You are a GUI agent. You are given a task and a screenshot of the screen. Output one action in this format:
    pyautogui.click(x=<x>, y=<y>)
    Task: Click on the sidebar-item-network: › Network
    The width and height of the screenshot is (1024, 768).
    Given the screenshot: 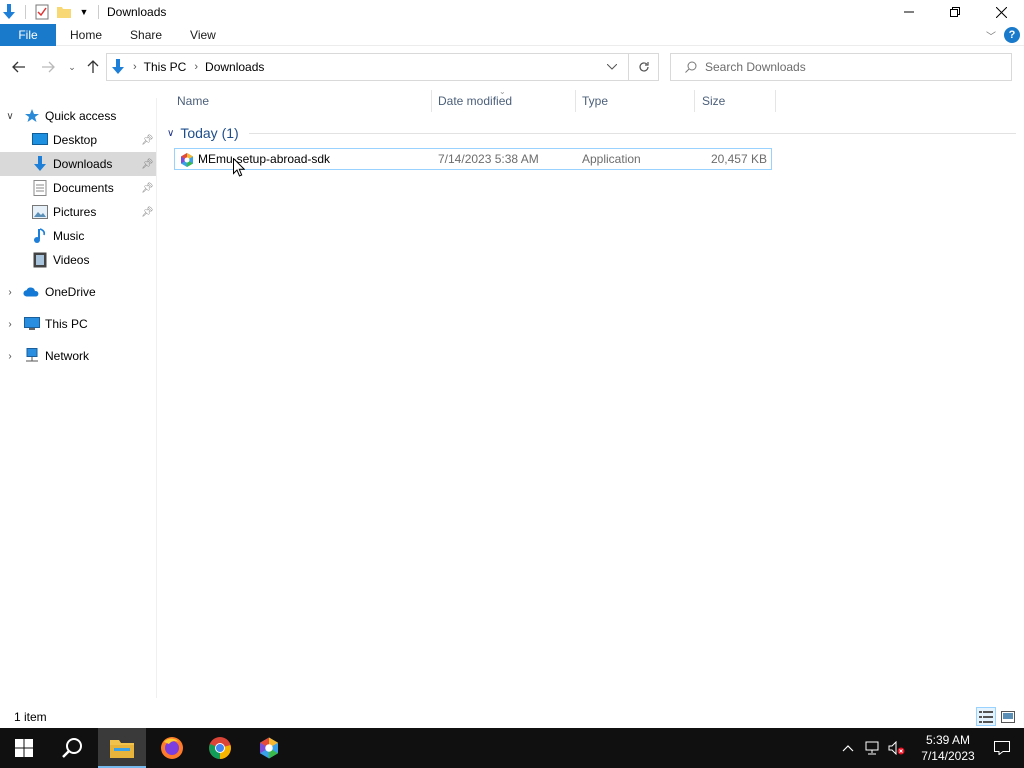 What is the action you would take?
    pyautogui.click(x=78, y=356)
    